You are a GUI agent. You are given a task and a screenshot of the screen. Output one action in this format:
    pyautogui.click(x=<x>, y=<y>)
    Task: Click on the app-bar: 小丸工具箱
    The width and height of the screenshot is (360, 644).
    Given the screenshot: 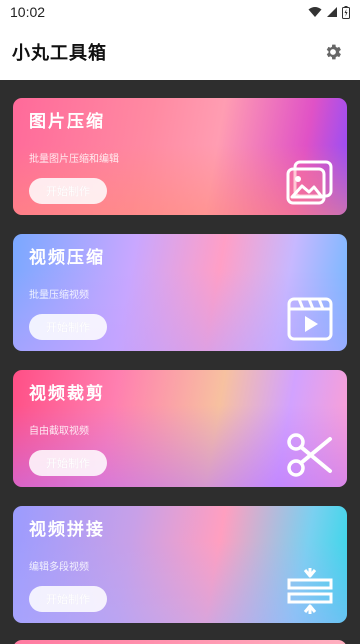 What is the action you would take?
    pyautogui.click(x=180, y=52)
    